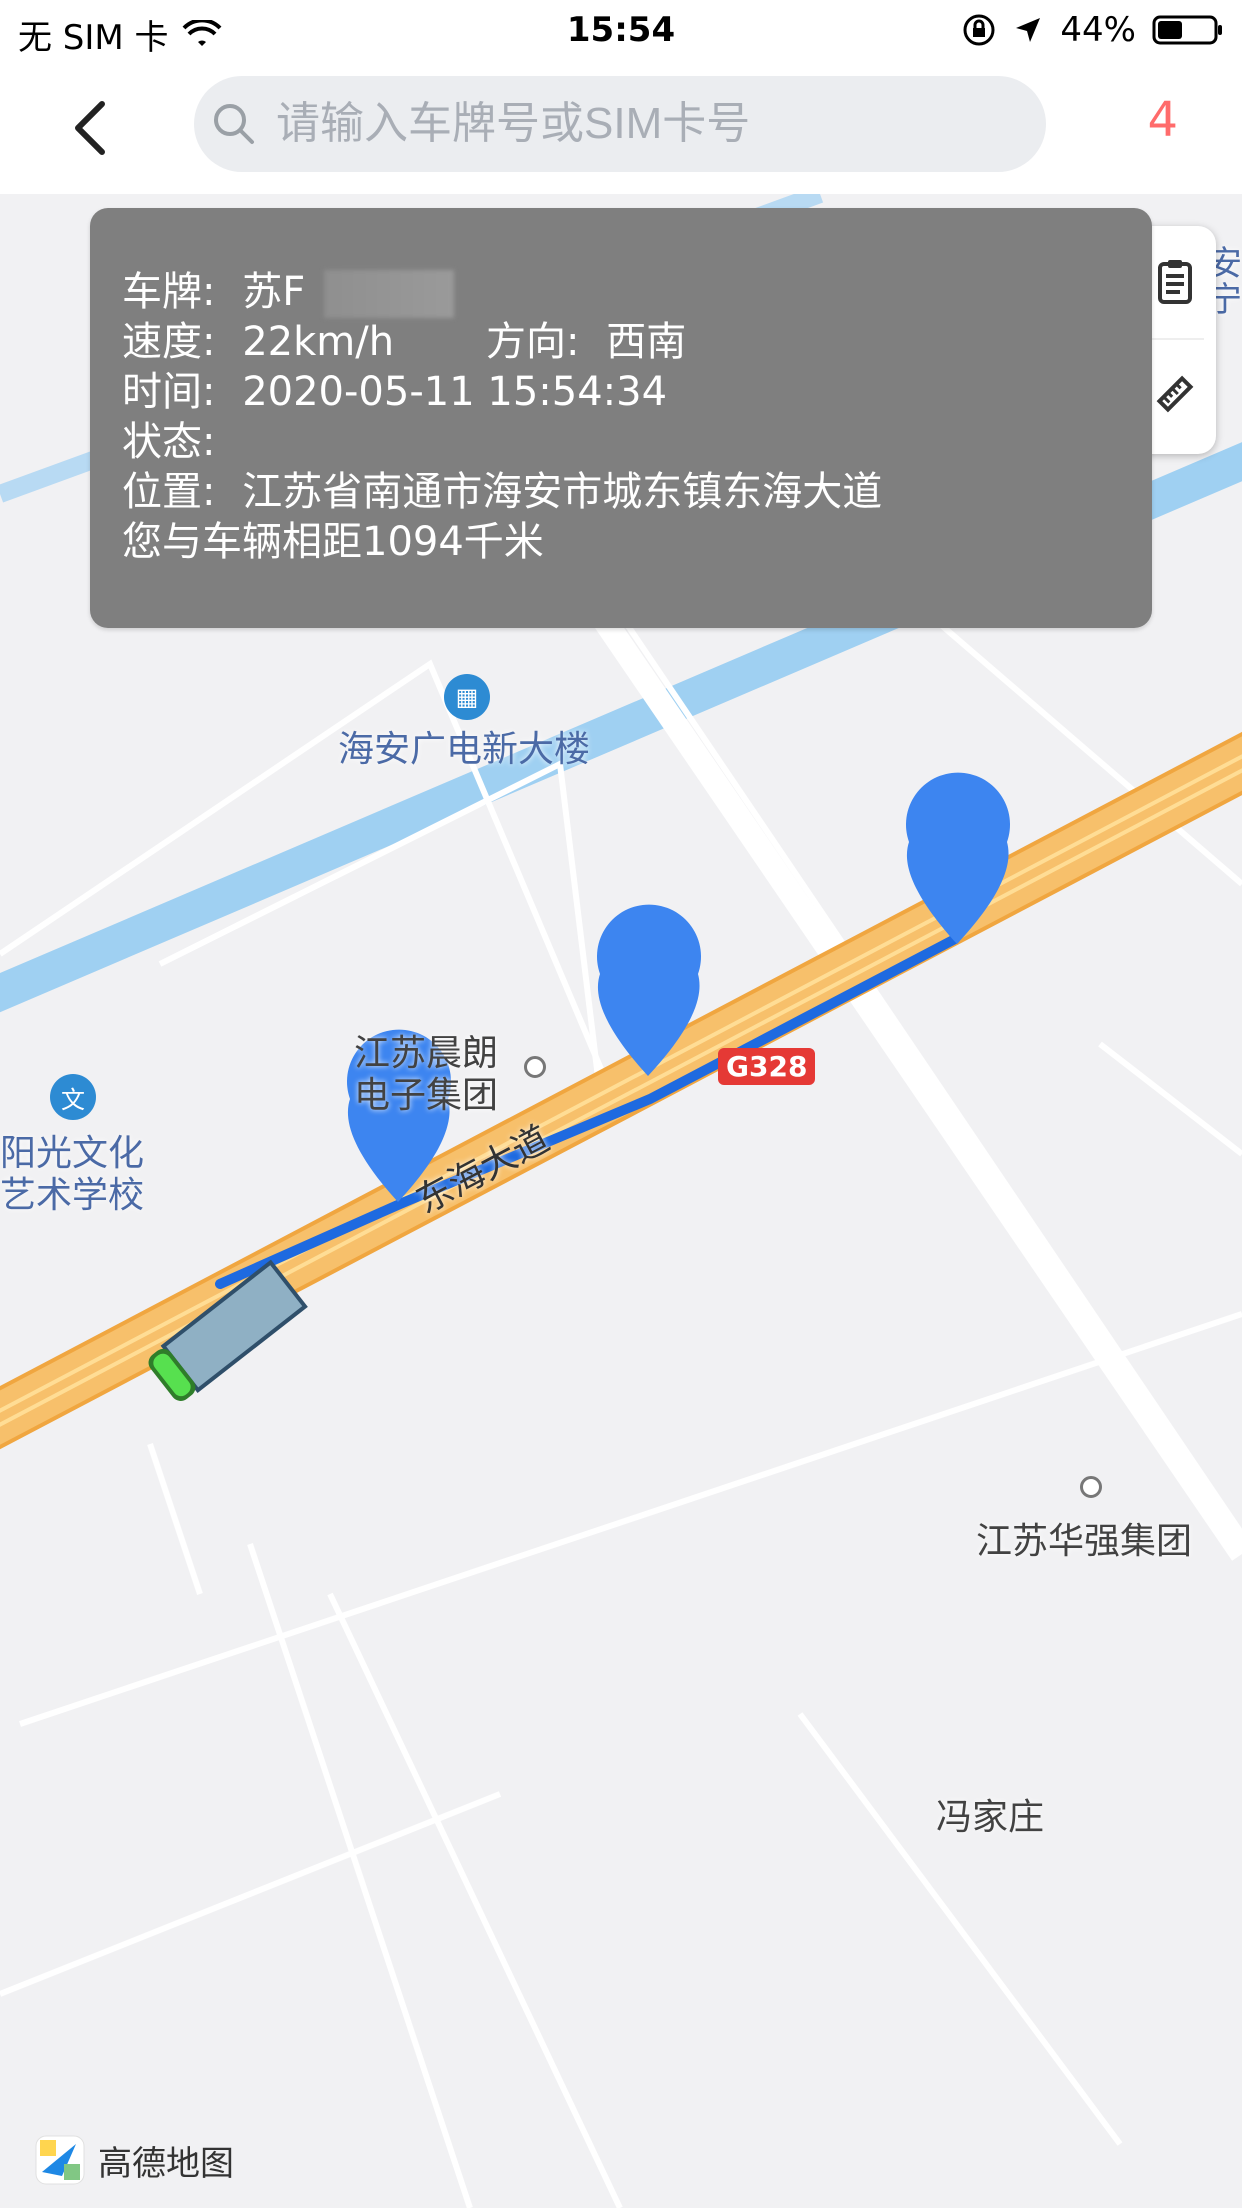  I want to click on label-yangguang-line2: 艺术学校, so click(72, 1192).